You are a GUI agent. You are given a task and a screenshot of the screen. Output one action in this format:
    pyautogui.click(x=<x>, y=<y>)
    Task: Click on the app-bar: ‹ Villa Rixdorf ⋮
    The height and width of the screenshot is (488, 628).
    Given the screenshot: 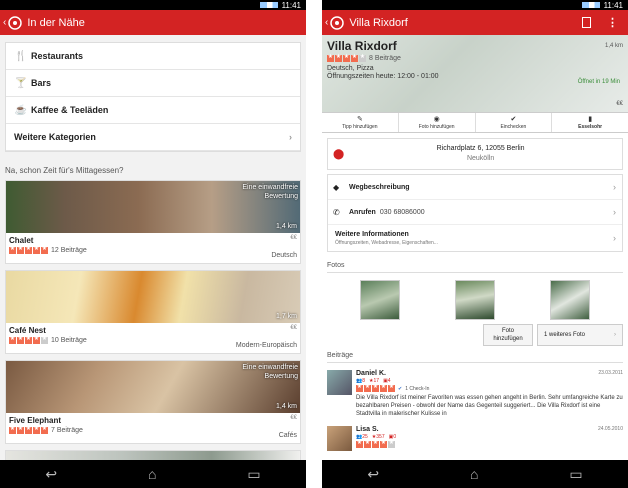 What is the action you would take?
    pyautogui.click(x=475, y=22)
    